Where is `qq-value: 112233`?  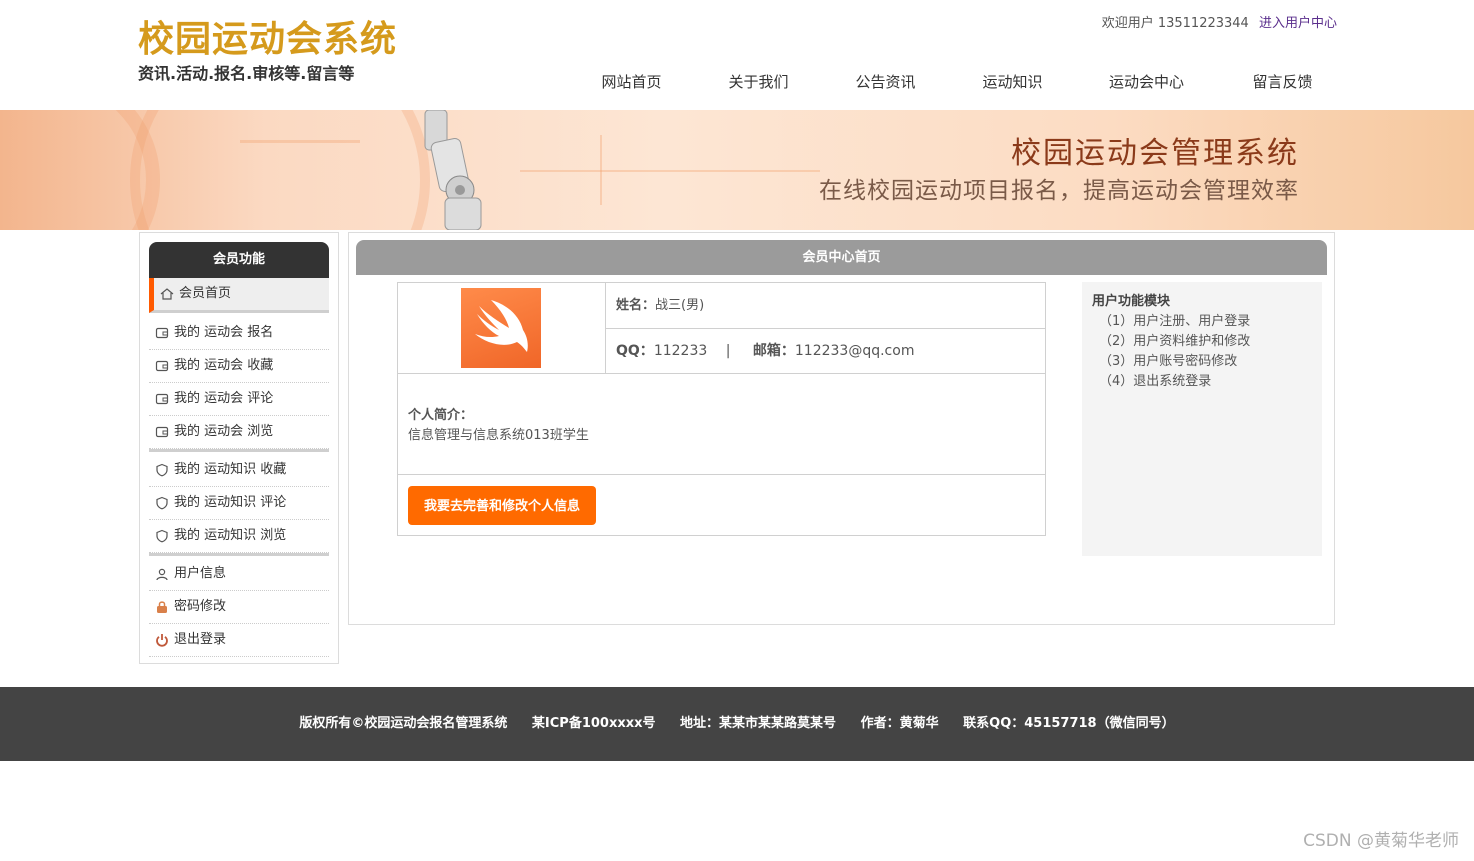 qq-value: 112233 is located at coordinates (680, 351).